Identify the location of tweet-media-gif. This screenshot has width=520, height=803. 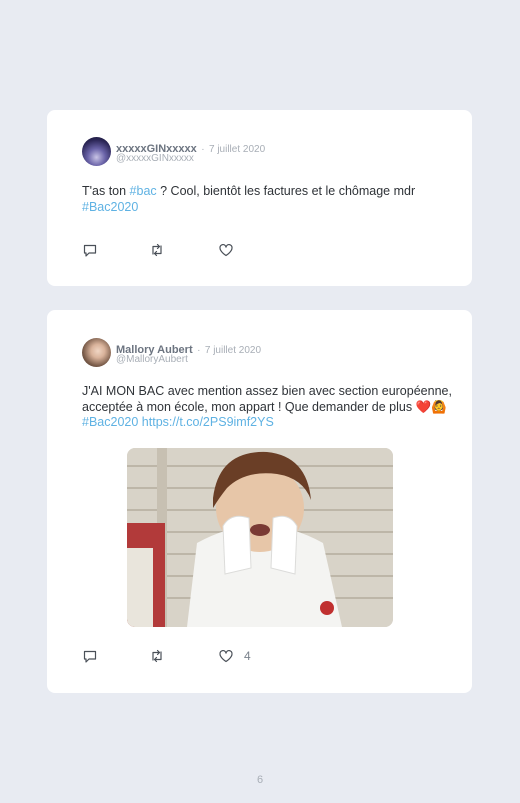
(260, 537).